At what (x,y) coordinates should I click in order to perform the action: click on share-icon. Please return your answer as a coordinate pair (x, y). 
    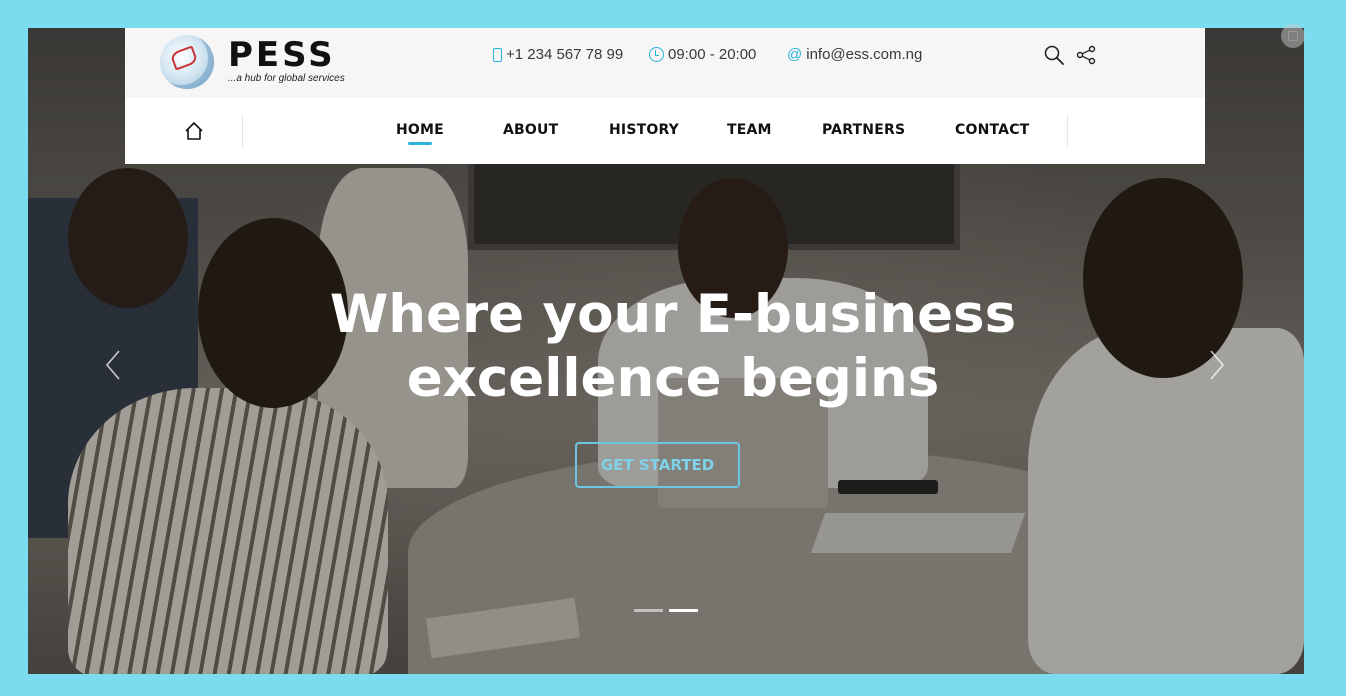
    Looking at the image, I should click on (1086, 55).